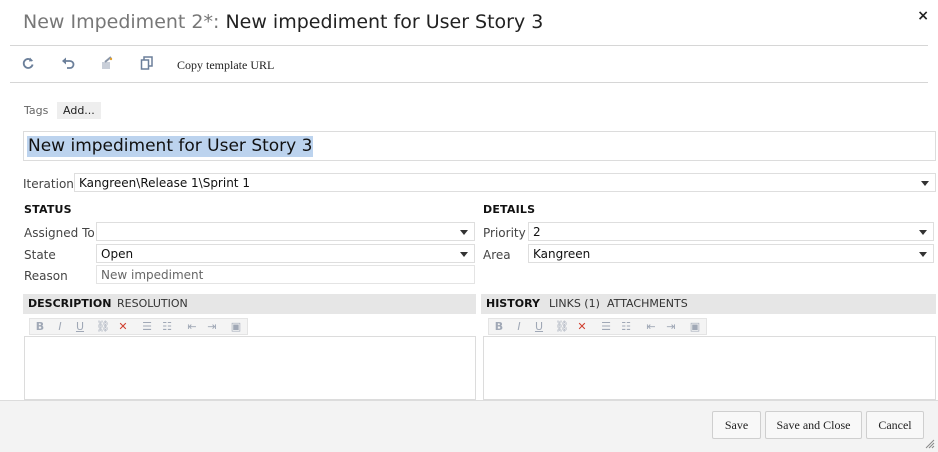 The height and width of the screenshot is (452, 938). I want to click on reason-field: New impediment, so click(285, 274).